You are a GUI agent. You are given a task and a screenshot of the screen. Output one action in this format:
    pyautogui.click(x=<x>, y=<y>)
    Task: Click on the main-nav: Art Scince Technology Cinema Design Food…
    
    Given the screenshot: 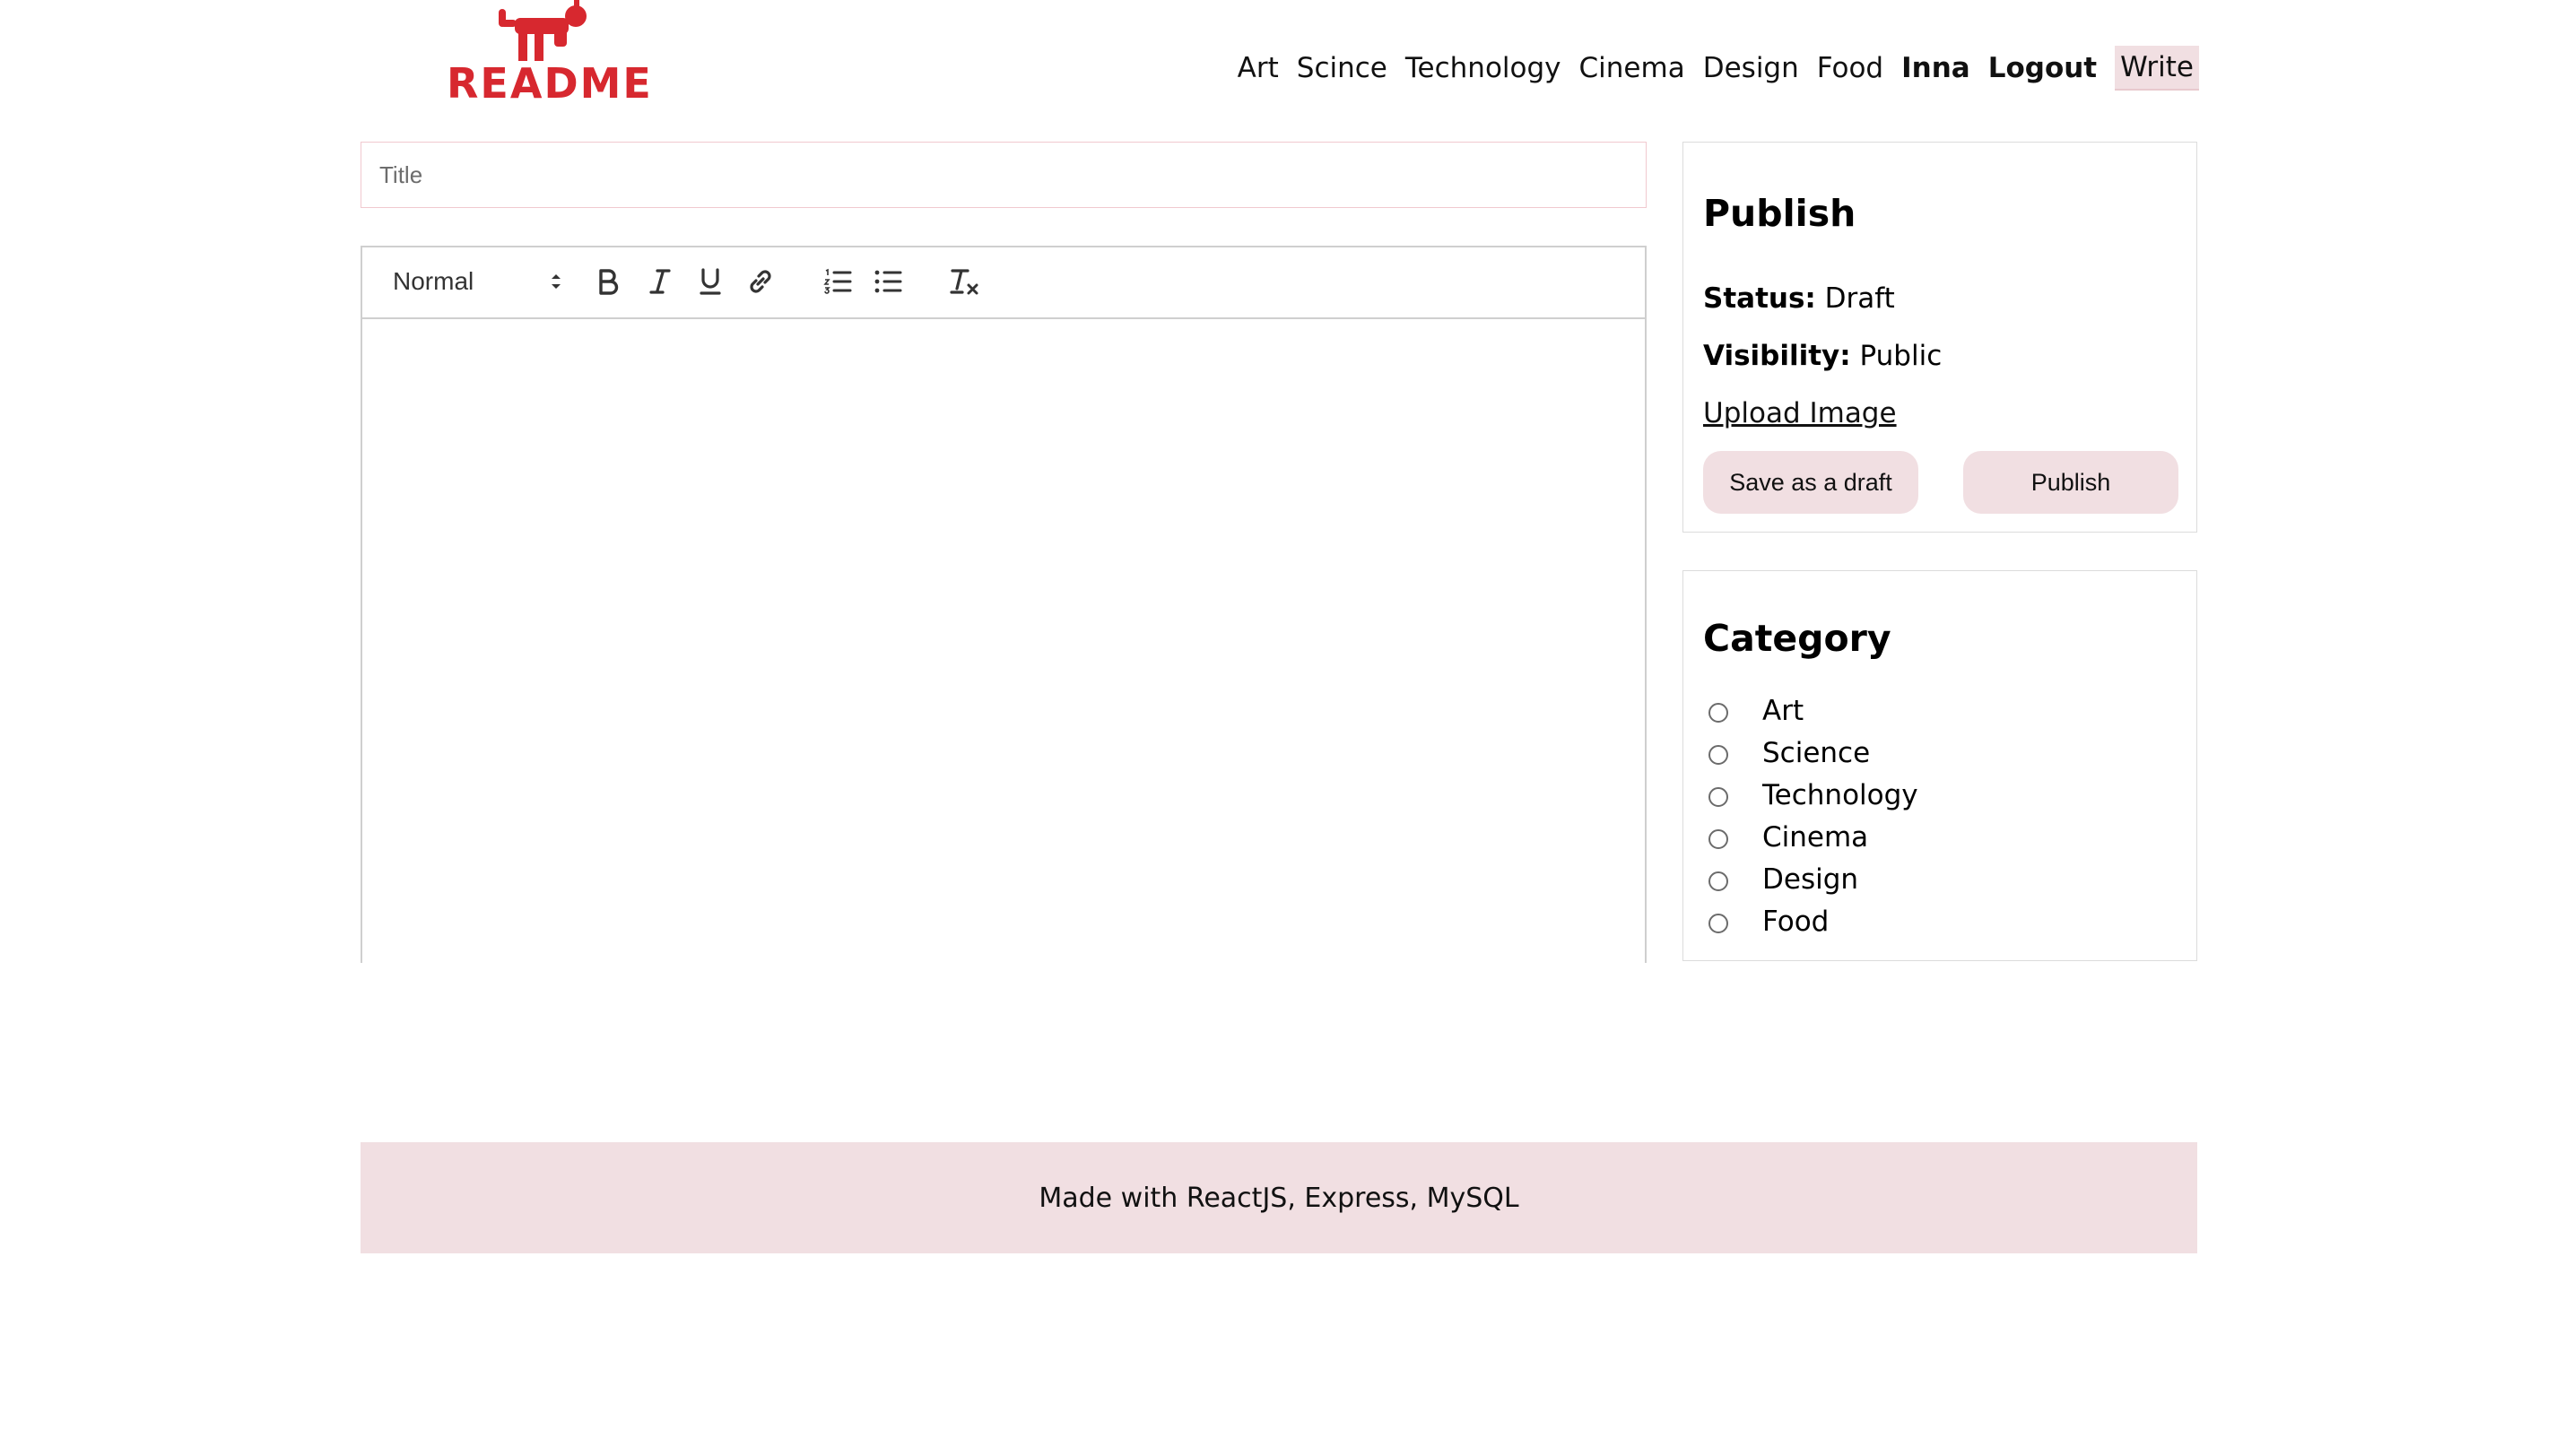 What is the action you would take?
    pyautogui.click(x=1718, y=68)
    